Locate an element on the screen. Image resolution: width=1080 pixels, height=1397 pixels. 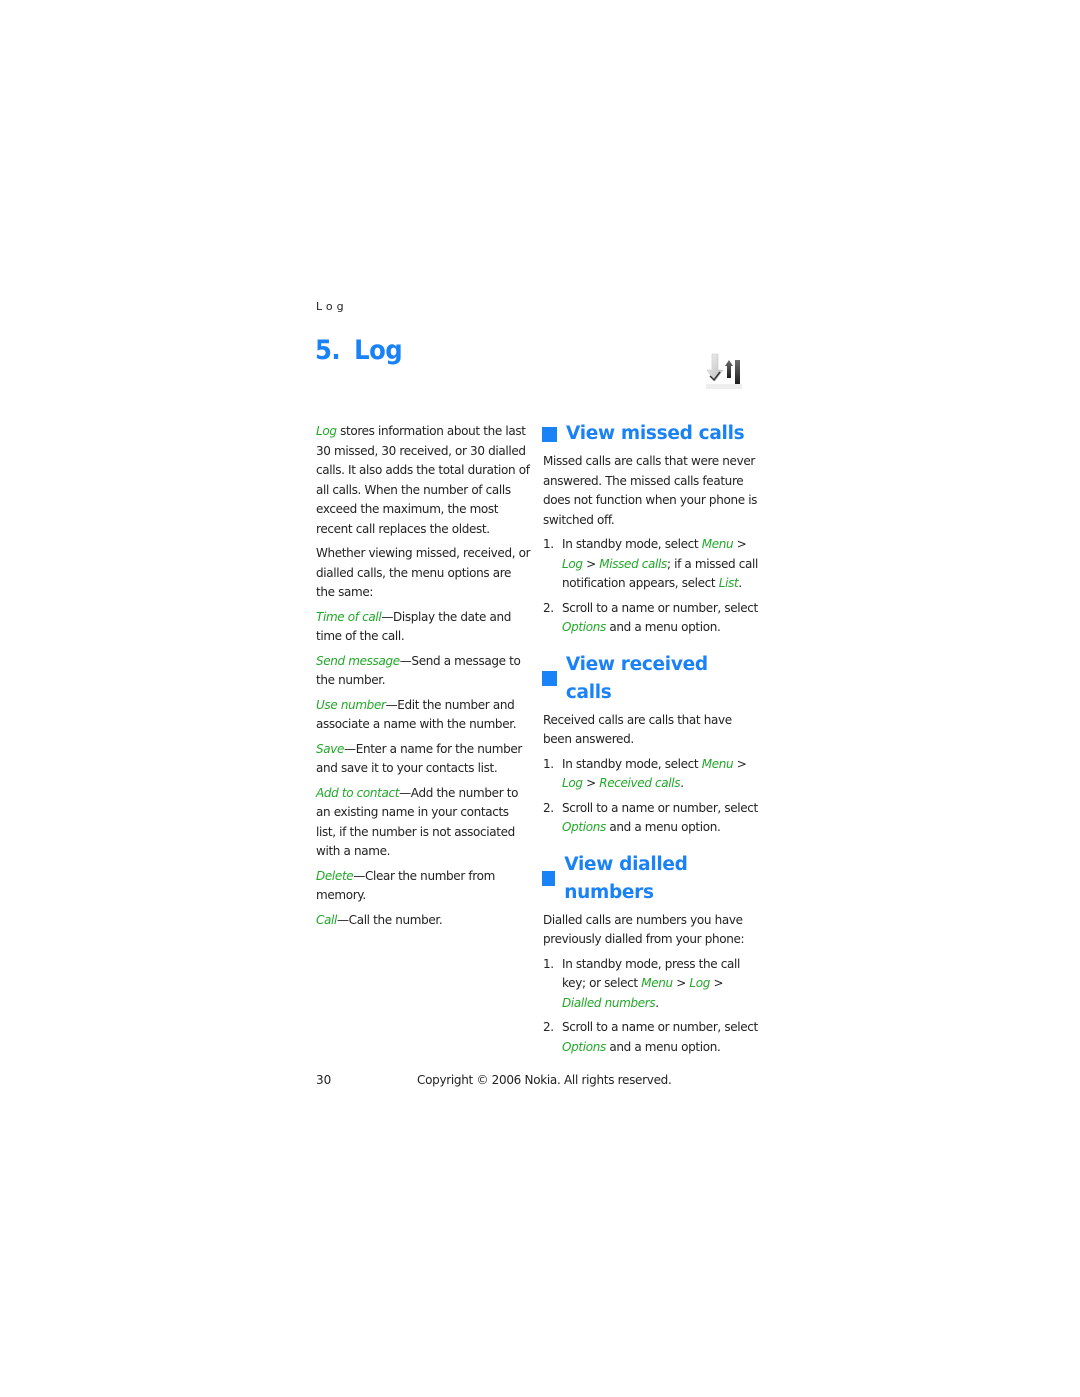
option-delete: Delete—Clear the number from memory. is located at coordinates (405, 885).